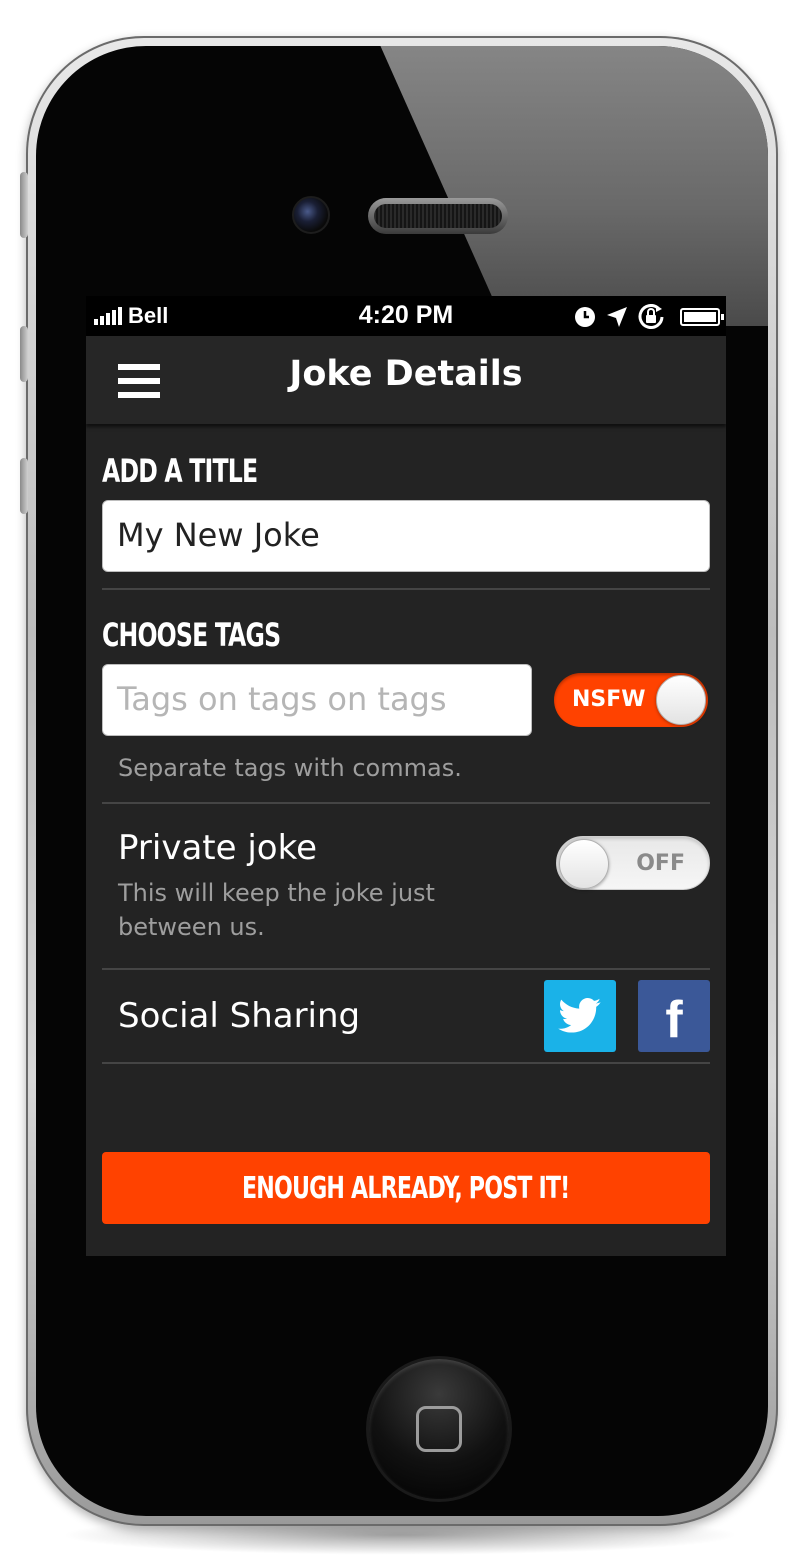 The width and height of the screenshot is (800, 1562). Describe the element at coordinates (24, 354) in the screenshot. I see `volume-up-button` at that location.